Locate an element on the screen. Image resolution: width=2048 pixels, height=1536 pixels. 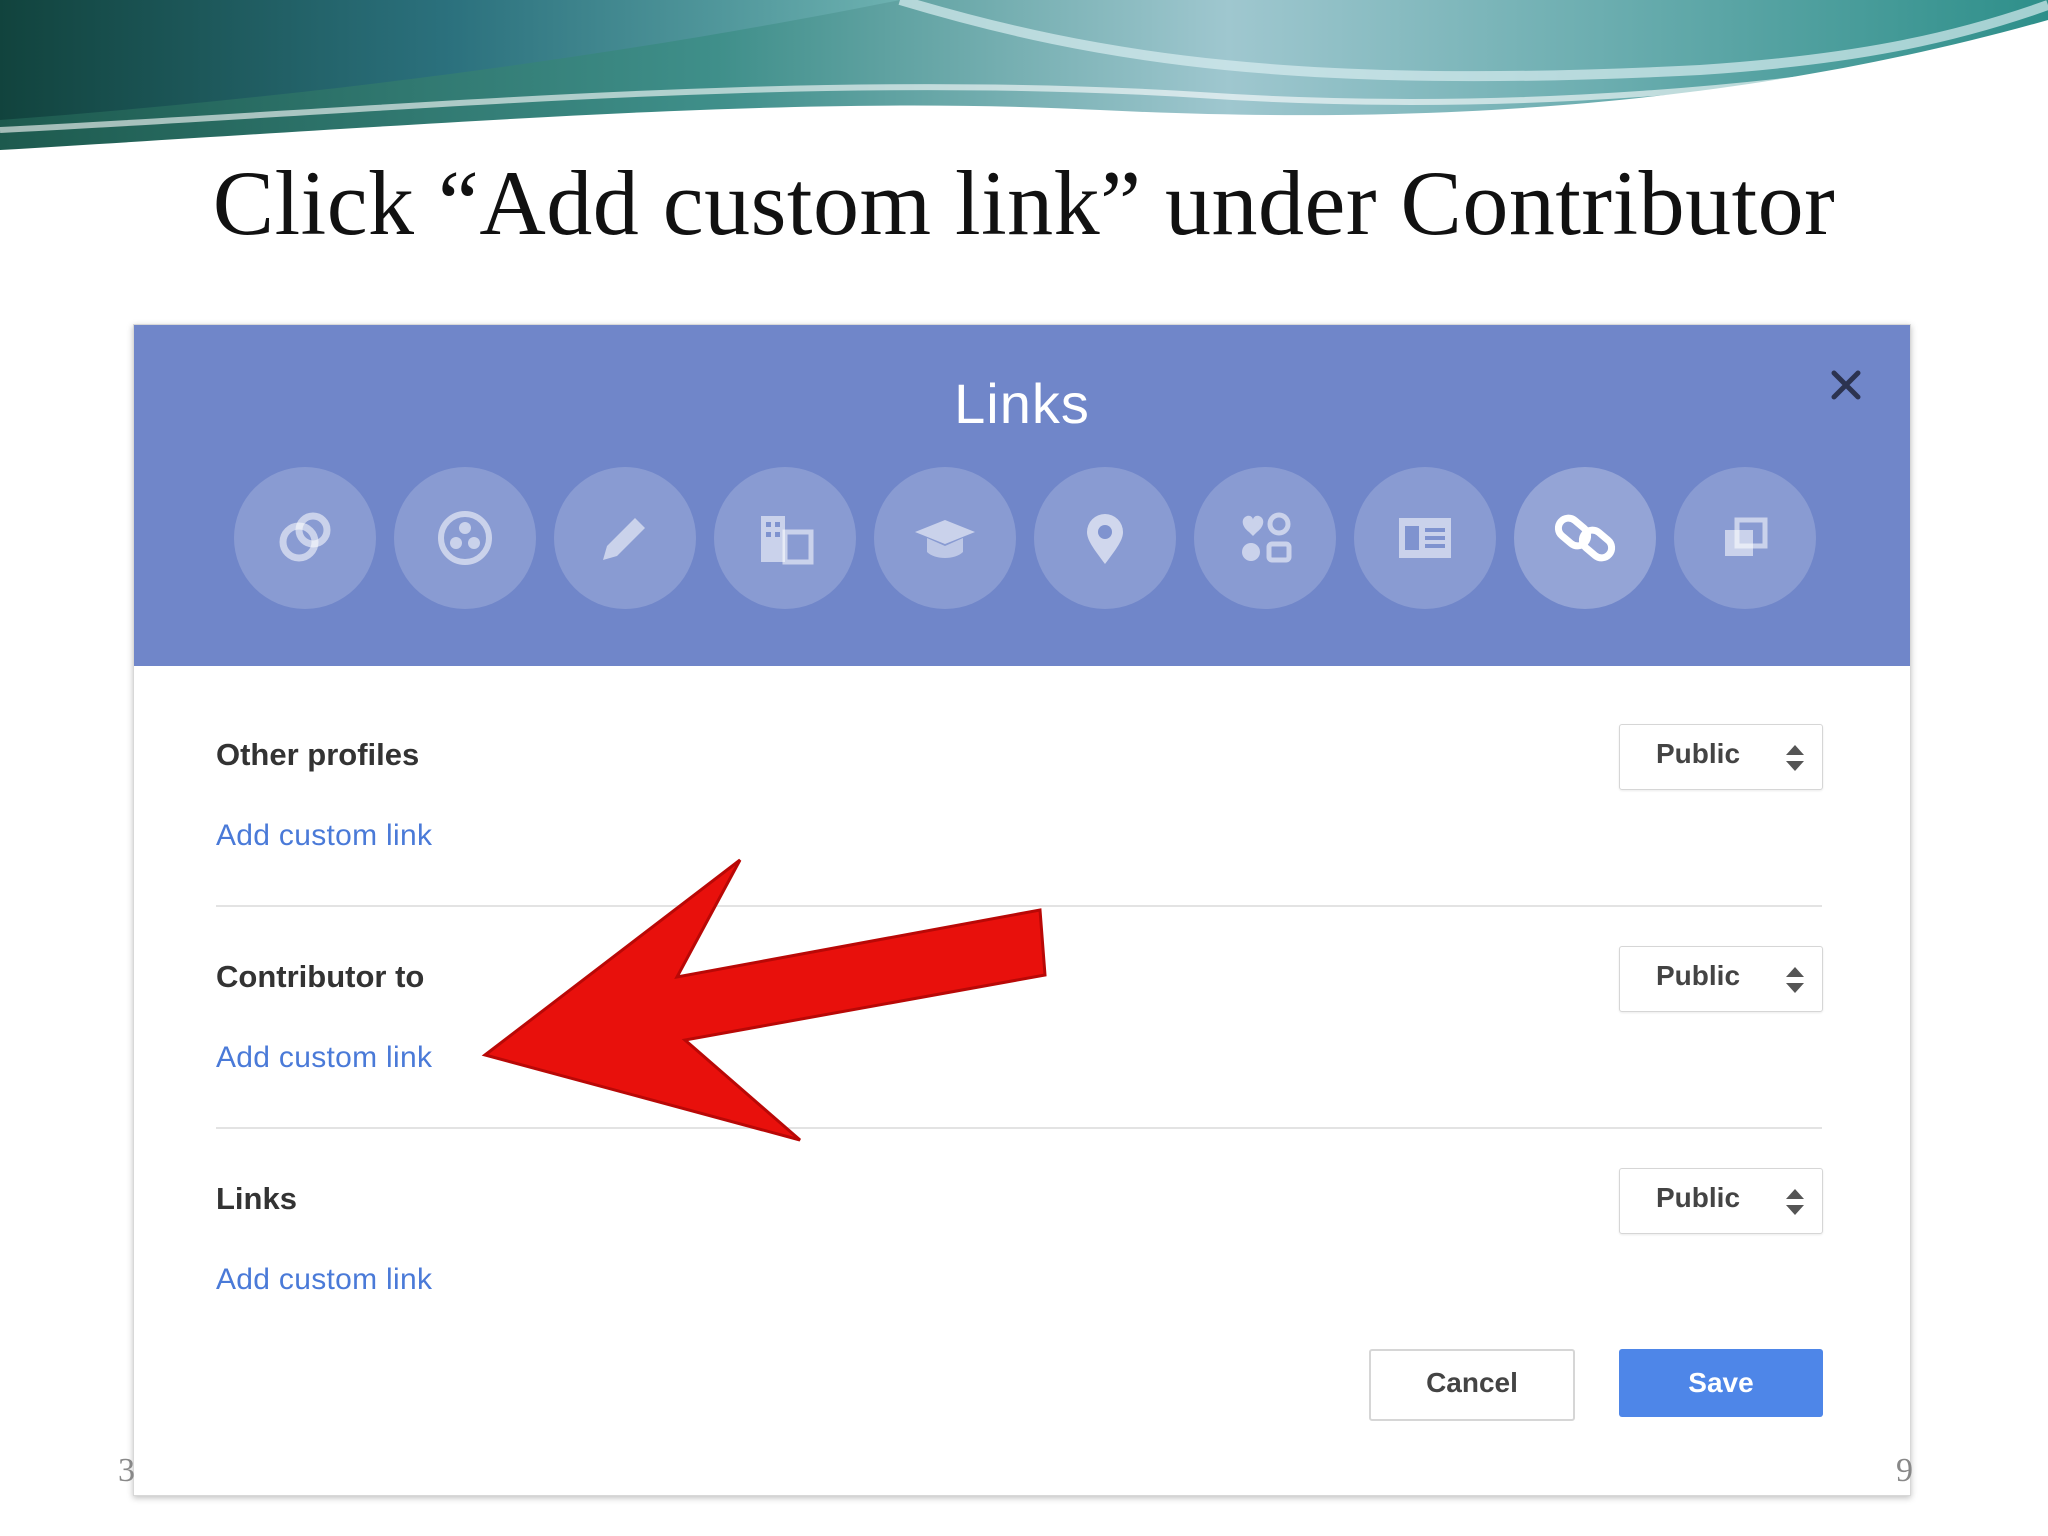
pencil-icon is located at coordinates (624, 539).